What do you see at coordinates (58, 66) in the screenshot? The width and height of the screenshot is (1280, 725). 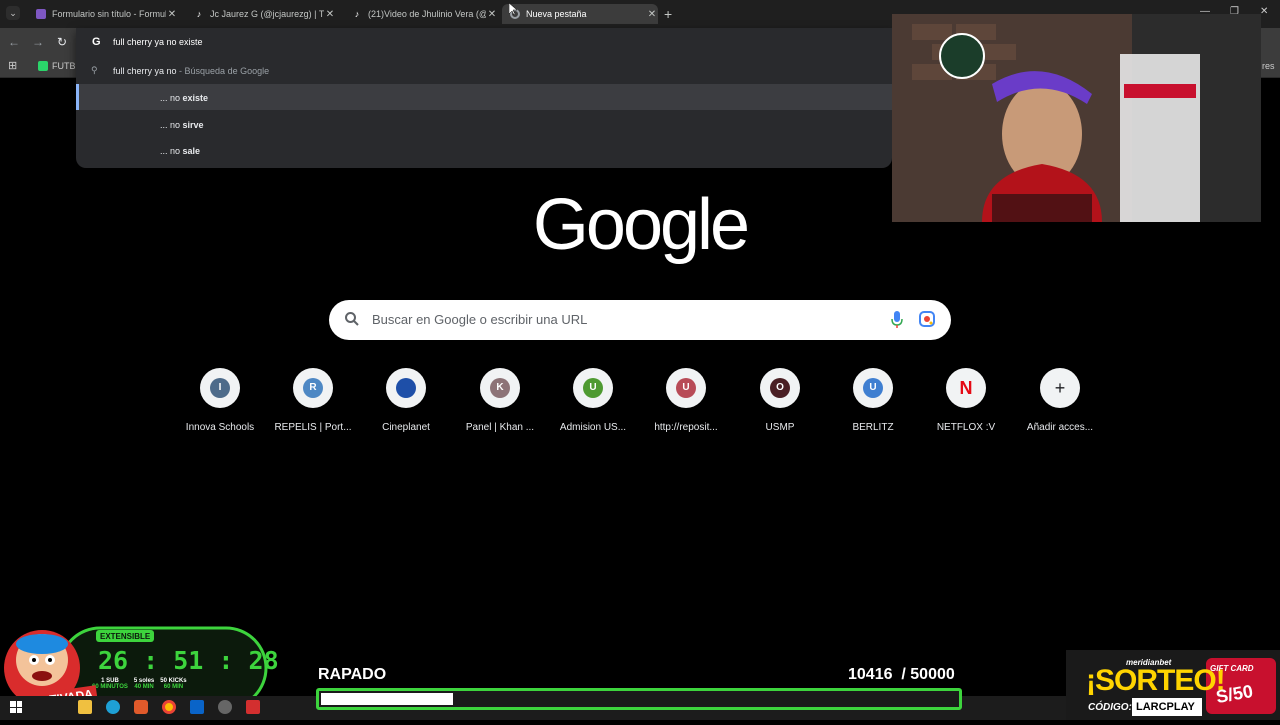 I see `bookmark-futbol: FUTBI` at bounding box center [58, 66].